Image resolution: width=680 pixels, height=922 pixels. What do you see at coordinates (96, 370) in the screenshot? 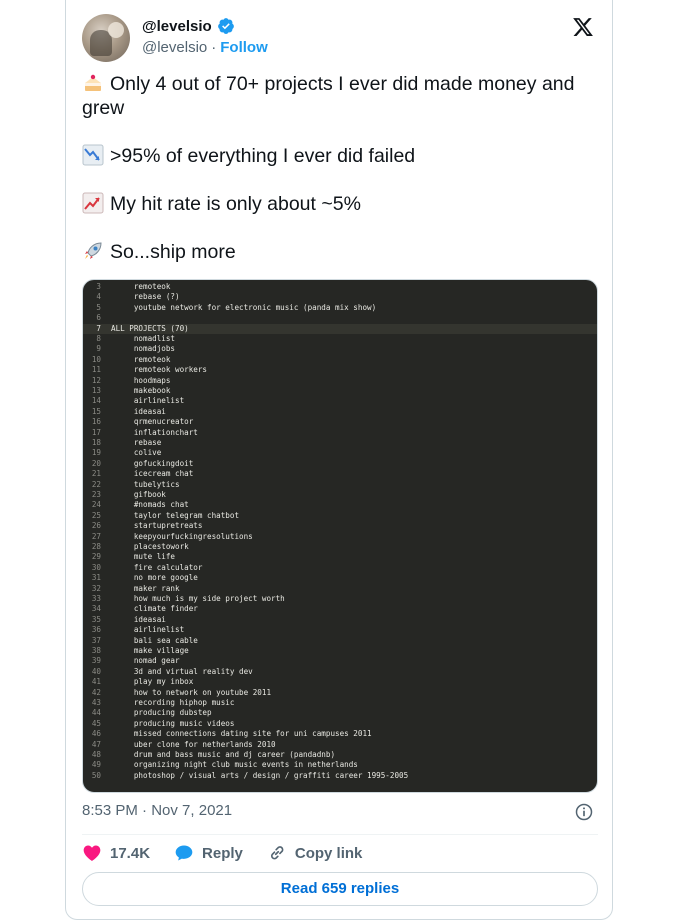
I see `line-number: 11` at bounding box center [96, 370].